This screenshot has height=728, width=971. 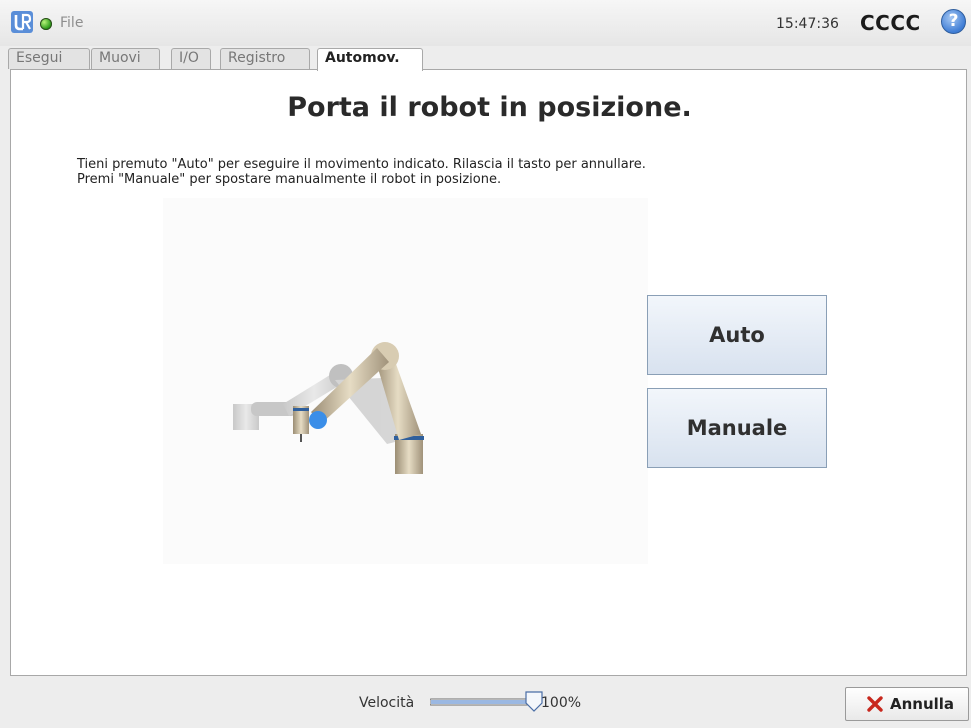 I want to click on cancel-label: Annulla, so click(x=922, y=704).